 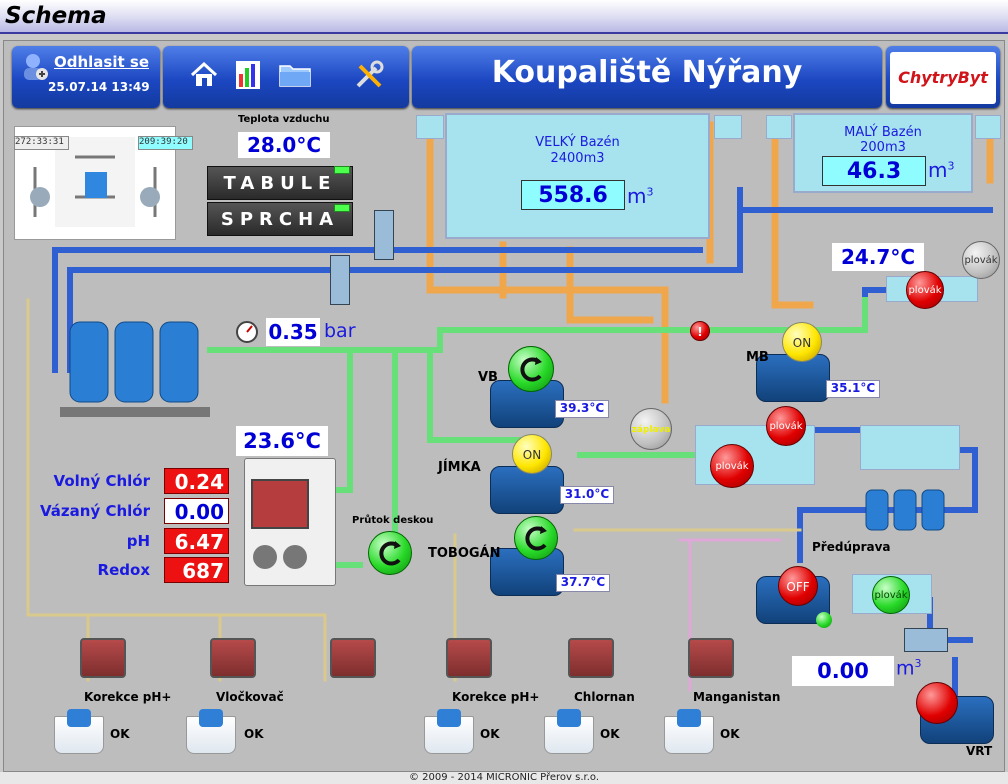 I want to click on small-pool-skimmer-left, so click(x=779, y=127).